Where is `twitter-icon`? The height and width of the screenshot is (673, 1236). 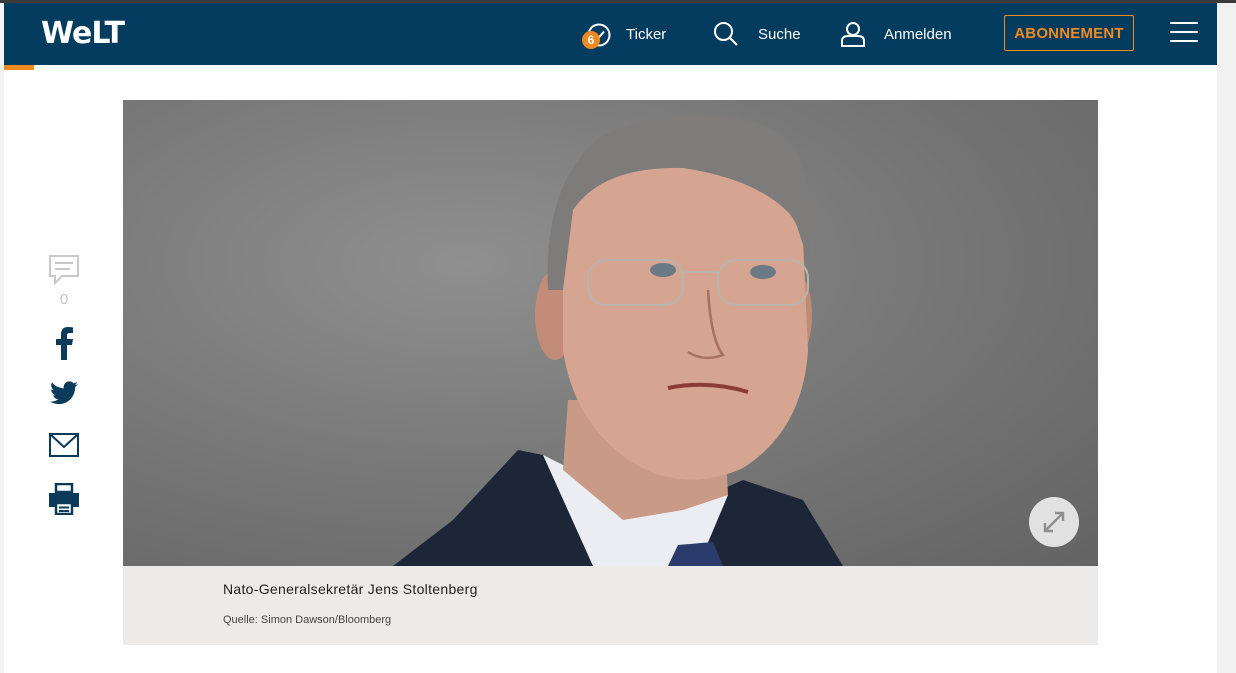 twitter-icon is located at coordinates (64, 393).